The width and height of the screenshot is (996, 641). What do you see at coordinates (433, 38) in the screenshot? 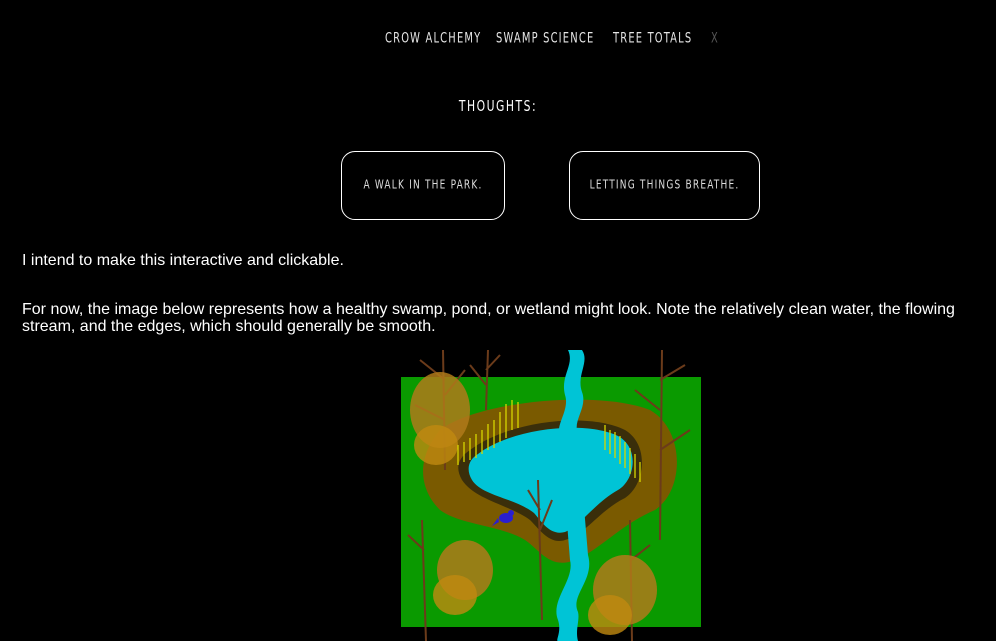
I see `nav-crow-alchemy: CROW ALCHEMY` at bounding box center [433, 38].